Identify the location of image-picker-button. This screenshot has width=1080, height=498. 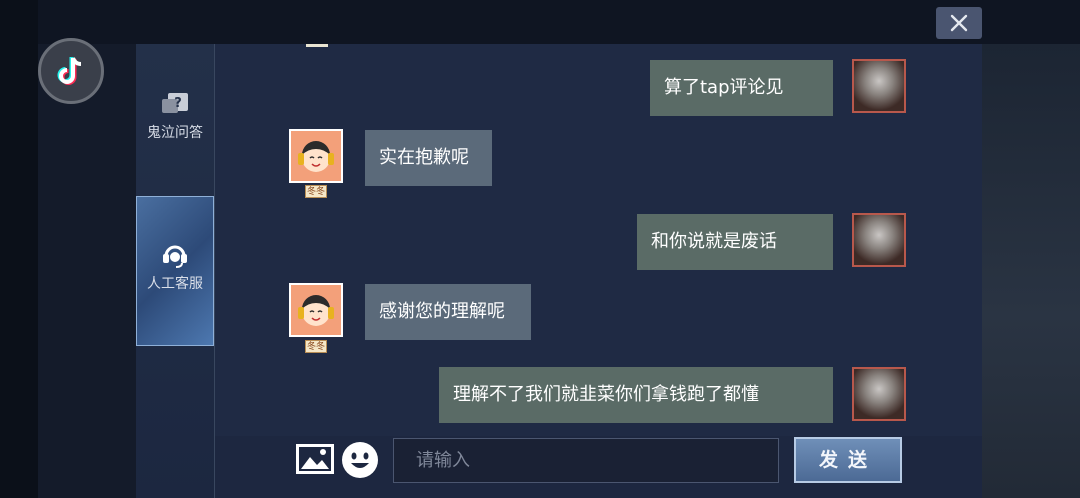
(315, 459).